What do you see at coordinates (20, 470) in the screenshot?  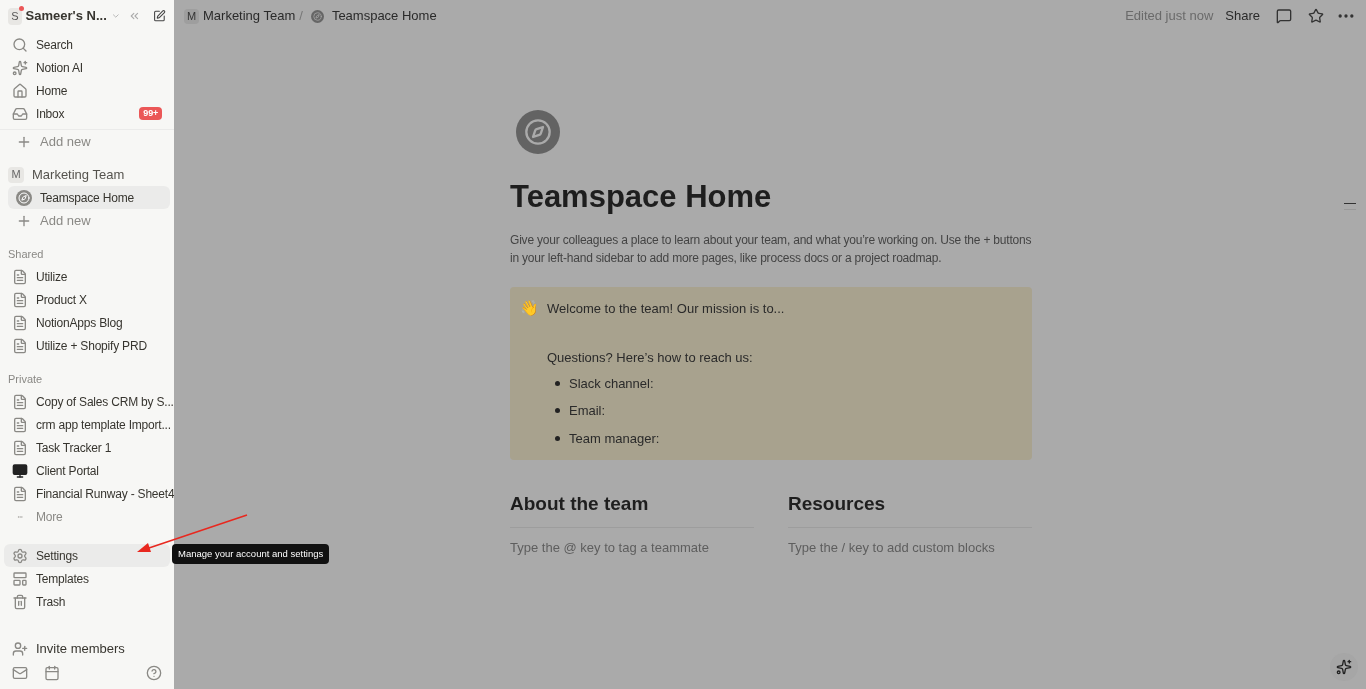 I see `monitor-icon` at bounding box center [20, 470].